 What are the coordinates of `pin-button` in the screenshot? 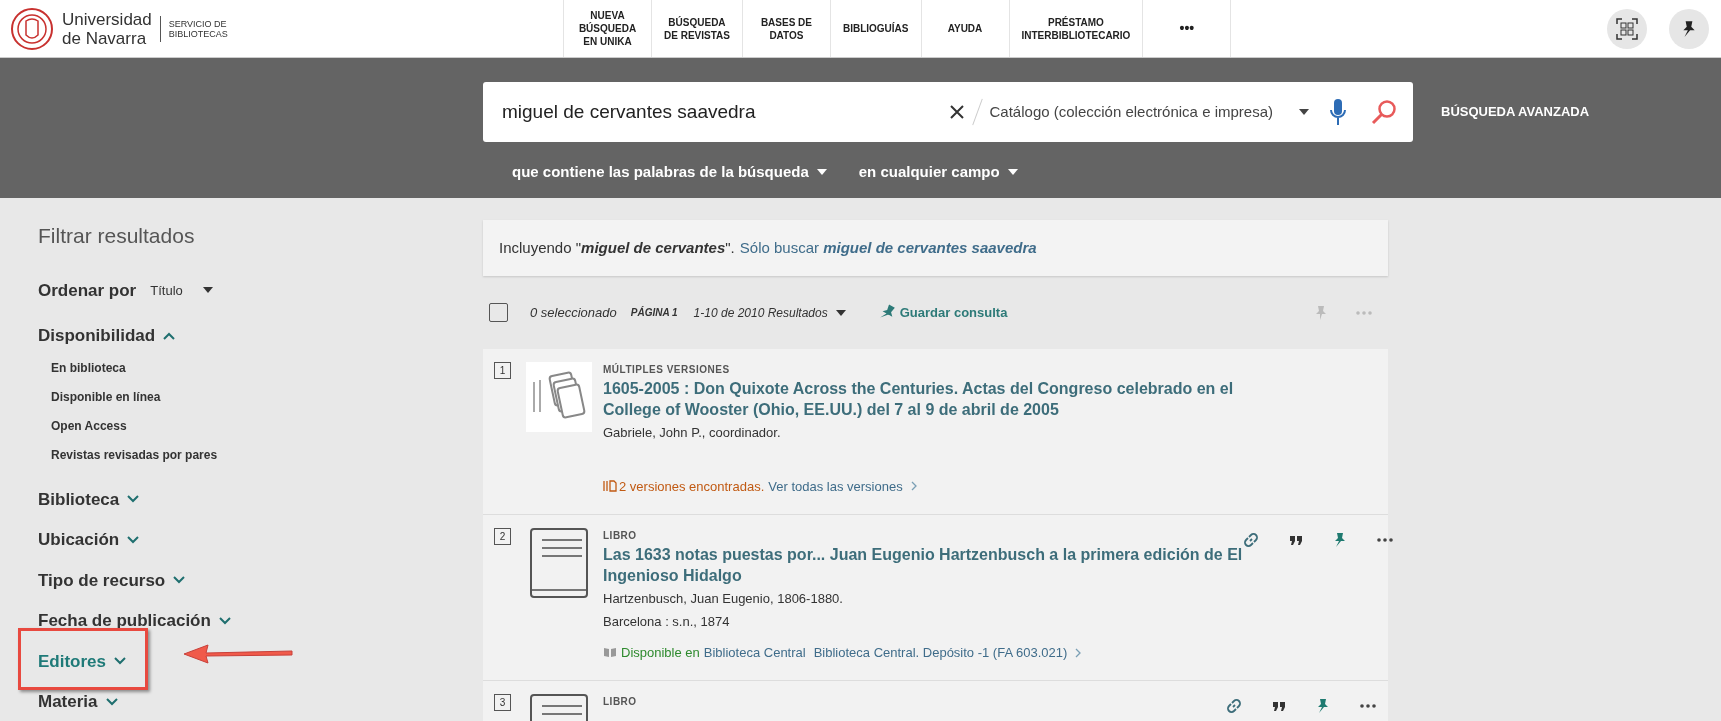 It's located at (1689, 28).